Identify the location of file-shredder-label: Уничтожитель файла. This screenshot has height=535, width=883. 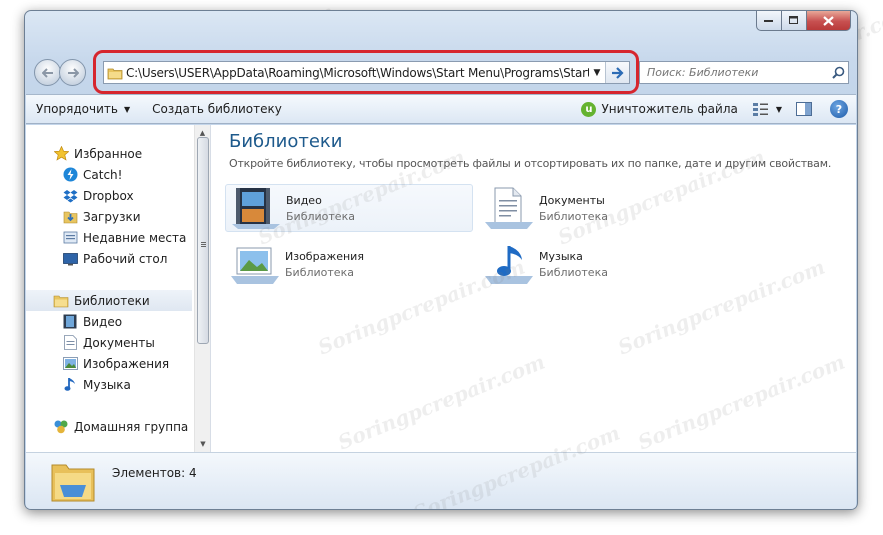
(669, 109).